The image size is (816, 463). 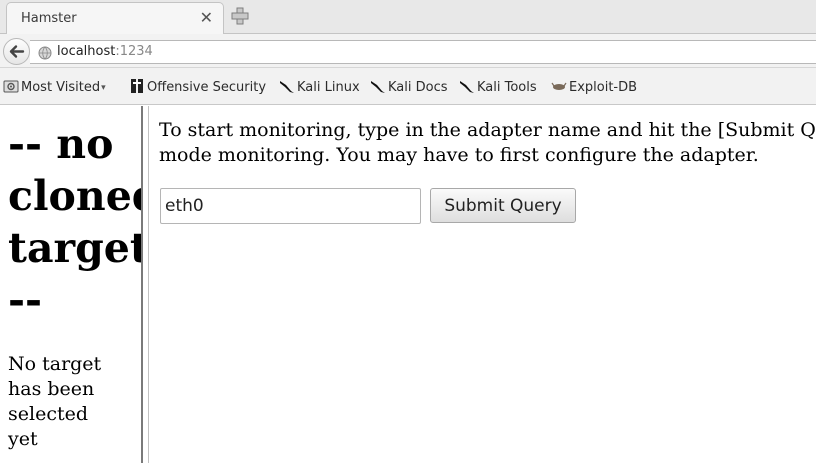 I want to click on navigation-bar: localhost:1234, so click(x=408, y=51).